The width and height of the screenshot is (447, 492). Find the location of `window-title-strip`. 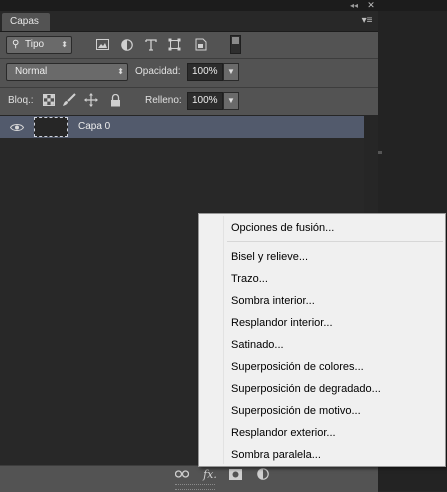

window-title-strip is located at coordinates (223, 5).